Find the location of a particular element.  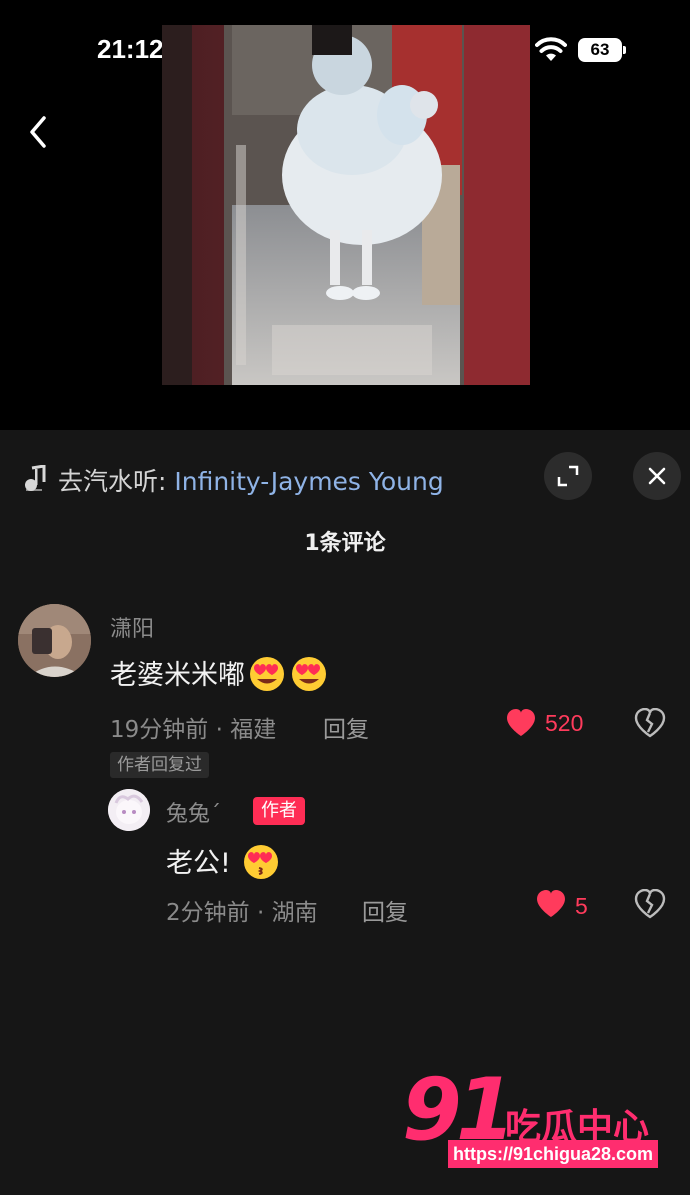

like-count: 520 is located at coordinates (564, 723).